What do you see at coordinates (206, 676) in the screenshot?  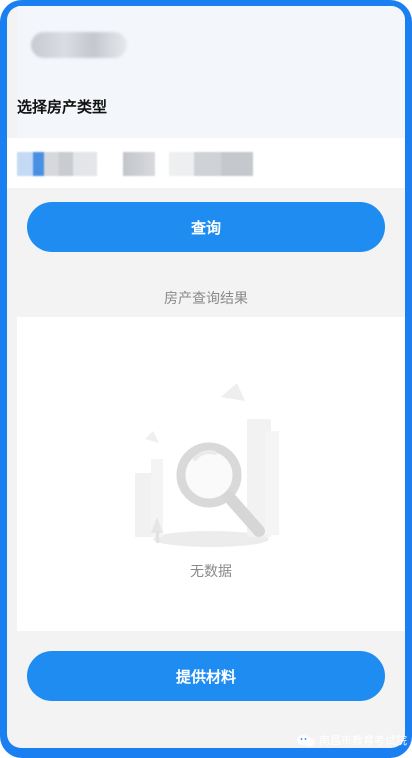 I see `provide-materials-button: 提供材料` at bounding box center [206, 676].